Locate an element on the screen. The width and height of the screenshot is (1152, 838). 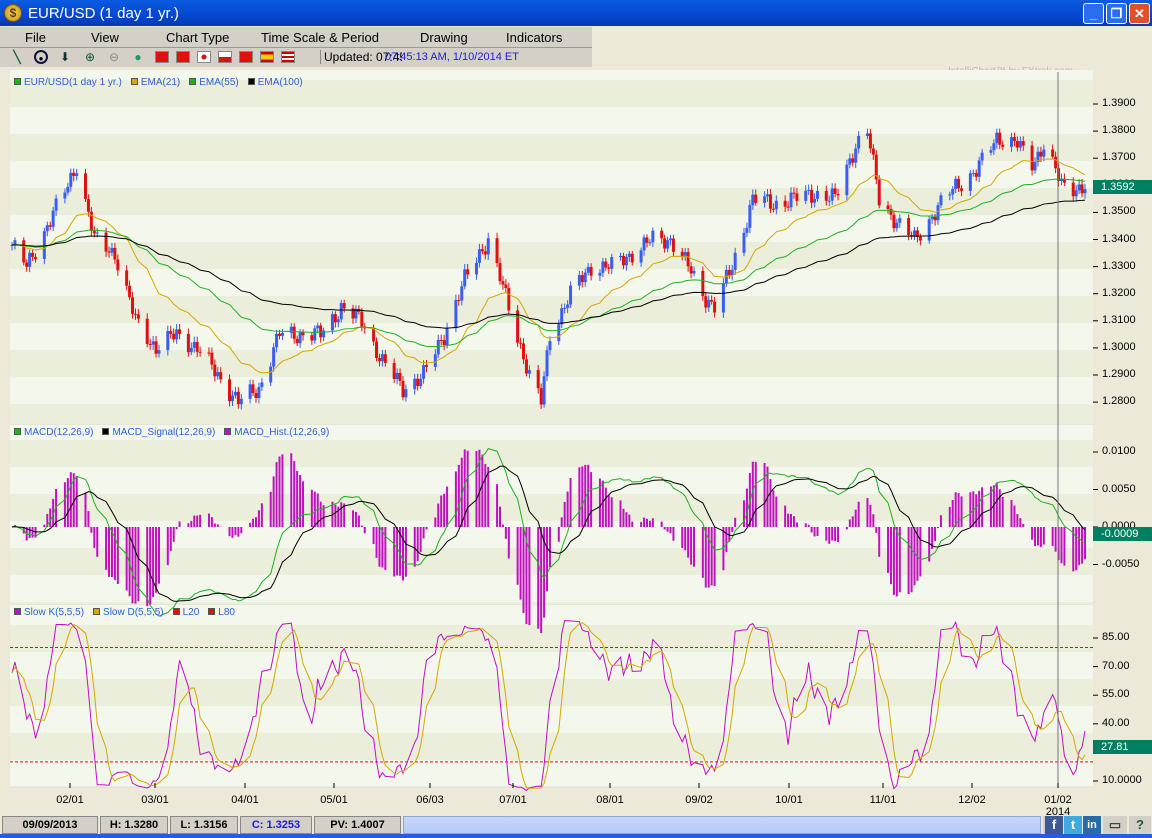
horizontal-scrollbar is located at coordinates (722, 825).